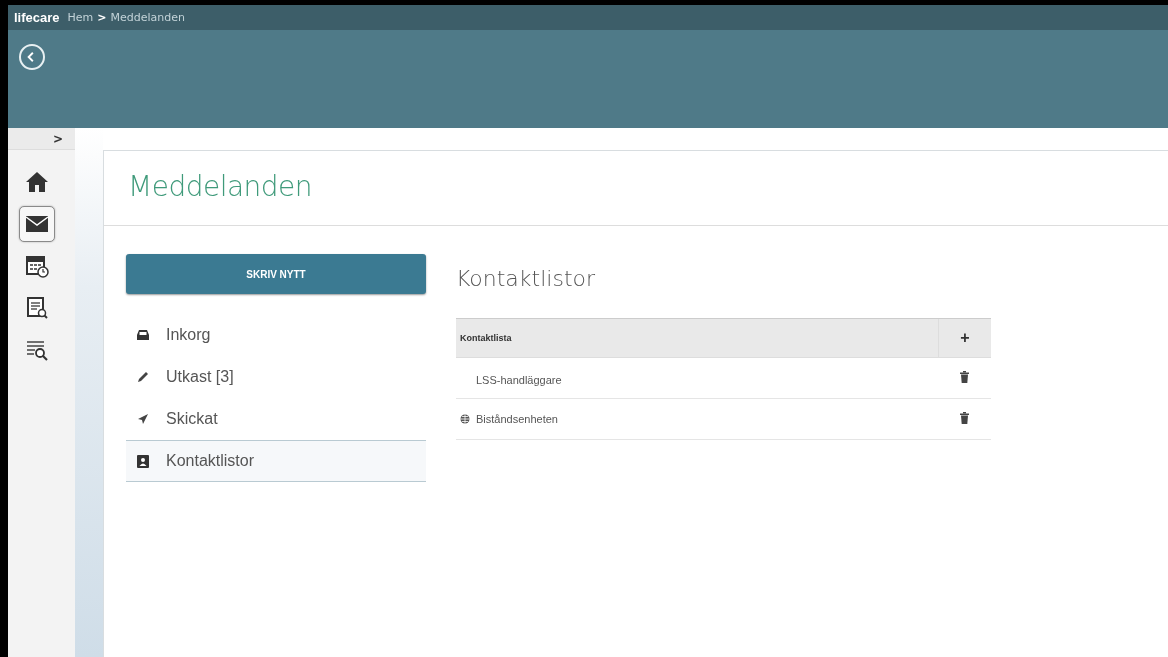  What do you see at coordinates (36, 350) in the screenshot?
I see `list-search-icon` at bounding box center [36, 350].